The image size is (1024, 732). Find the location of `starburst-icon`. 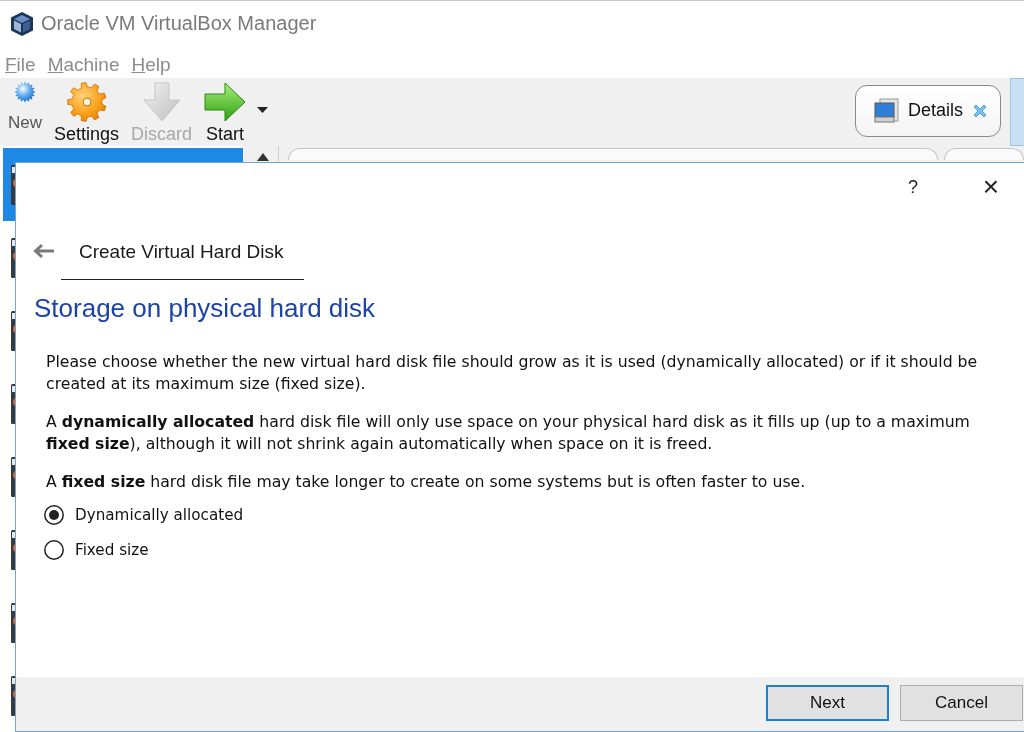

starburst-icon is located at coordinates (25, 91).